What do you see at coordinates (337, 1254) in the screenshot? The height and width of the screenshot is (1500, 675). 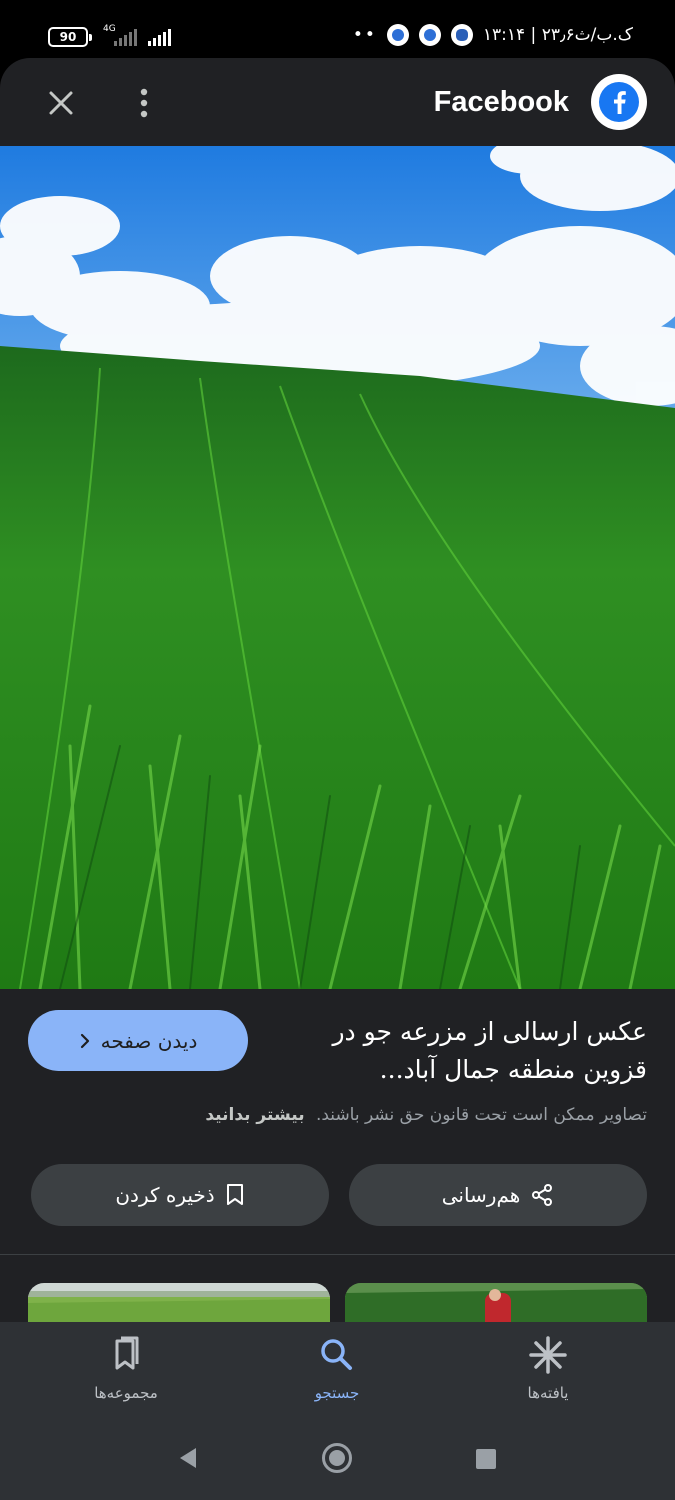 I see `divider` at bounding box center [337, 1254].